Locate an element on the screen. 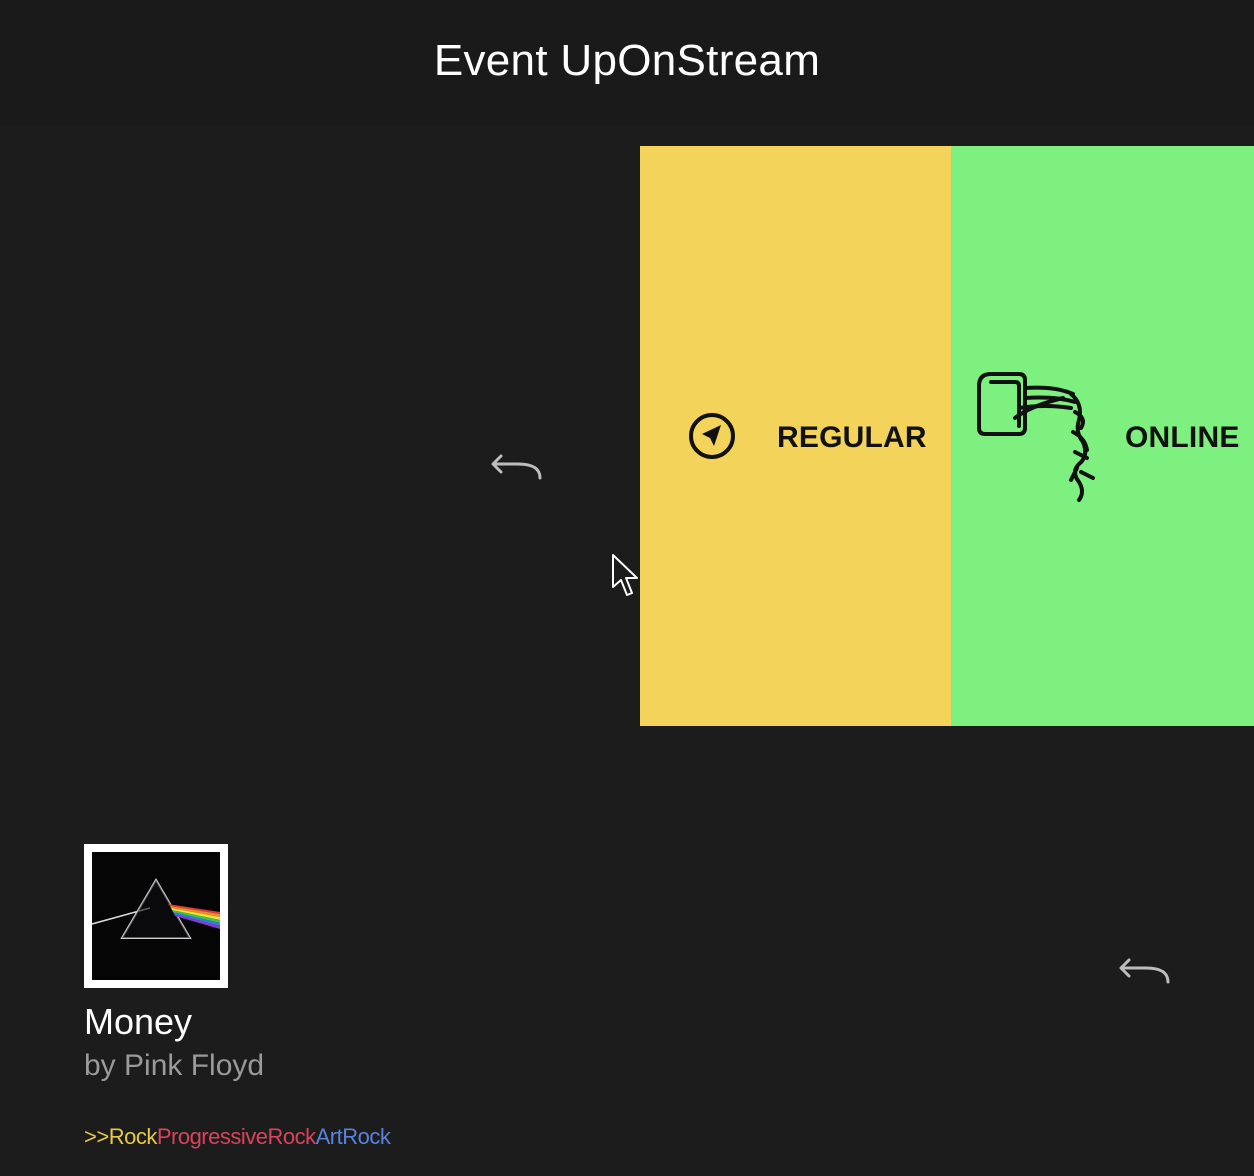 The width and height of the screenshot is (1254, 1176). genre-tag-art-rock: ArtRock is located at coordinates (353, 1136).